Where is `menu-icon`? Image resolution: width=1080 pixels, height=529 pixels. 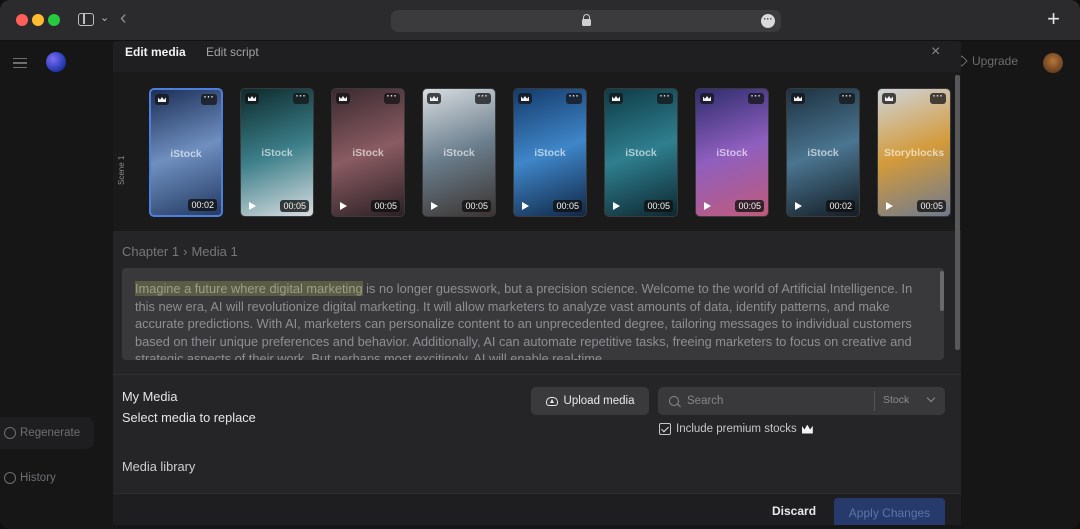 menu-icon is located at coordinates (20, 63).